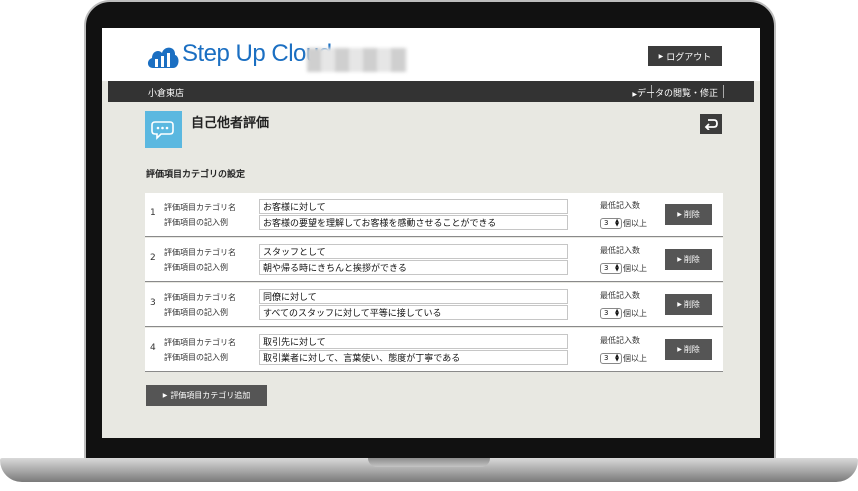 The width and height of the screenshot is (858, 491). I want to click on navbar: 小倉東店 ▶データの閲覧・修正, so click(431, 91).